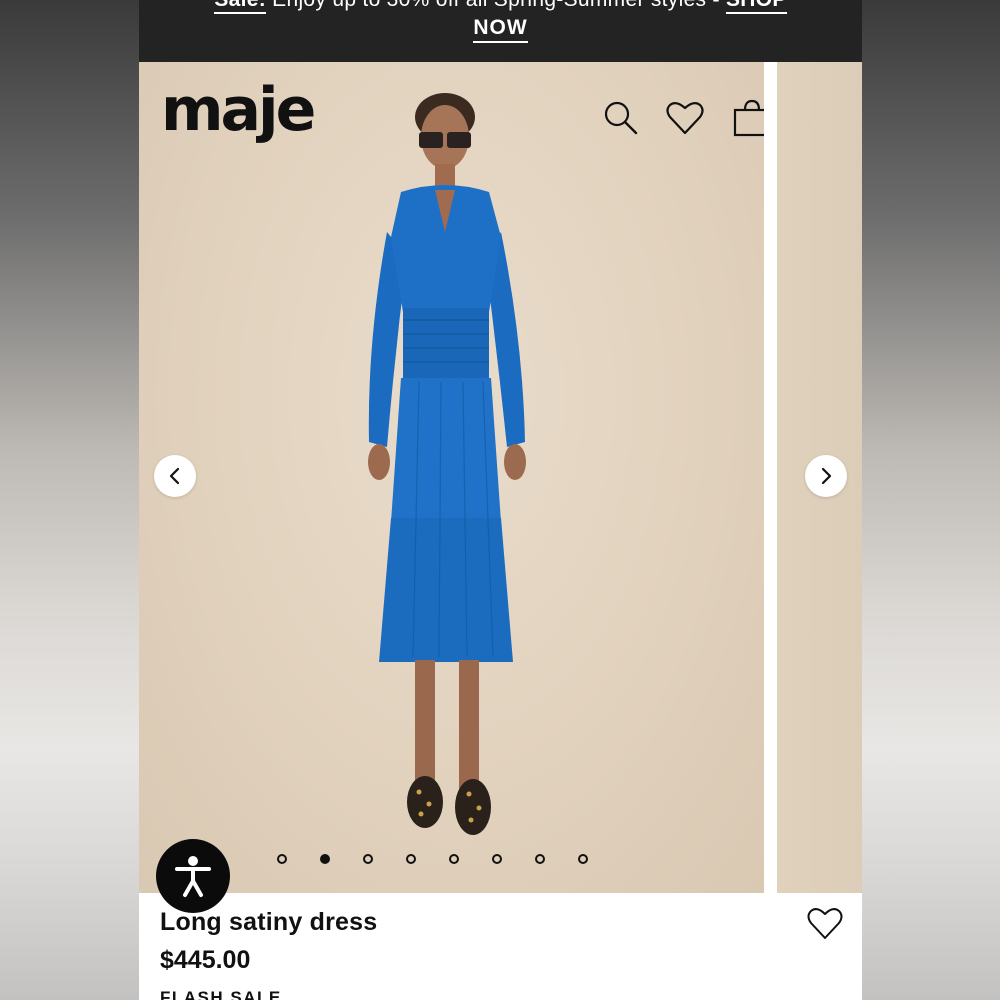 The height and width of the screenshot is (1000, 1000). I want to click on accessibility-button, so click(193, 876).